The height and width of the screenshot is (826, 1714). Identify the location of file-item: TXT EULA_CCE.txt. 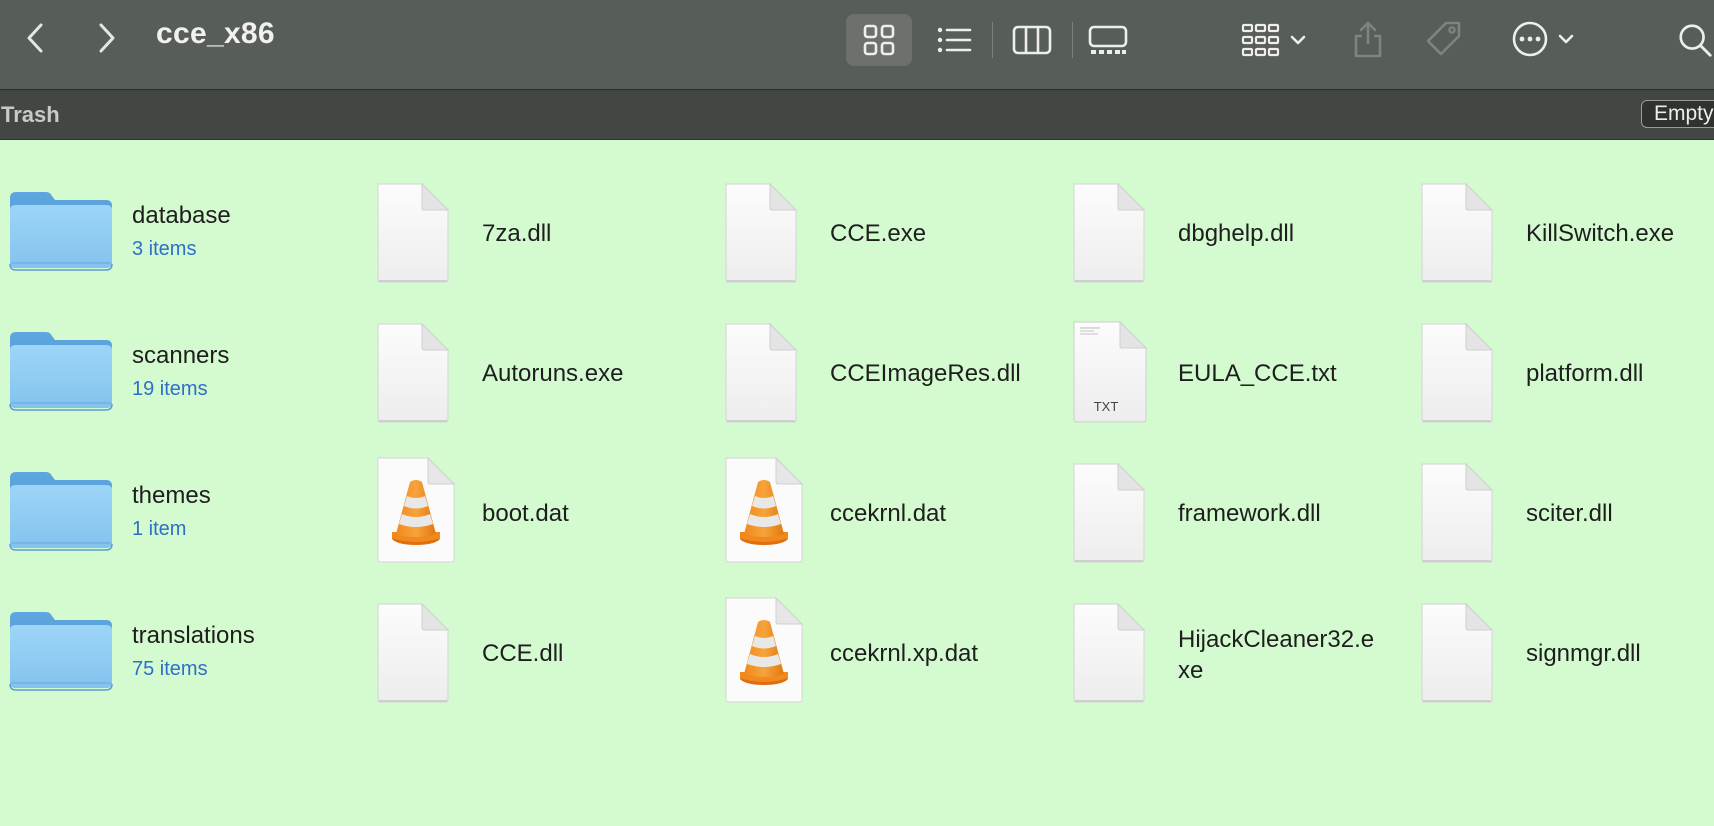
(1219, 373).